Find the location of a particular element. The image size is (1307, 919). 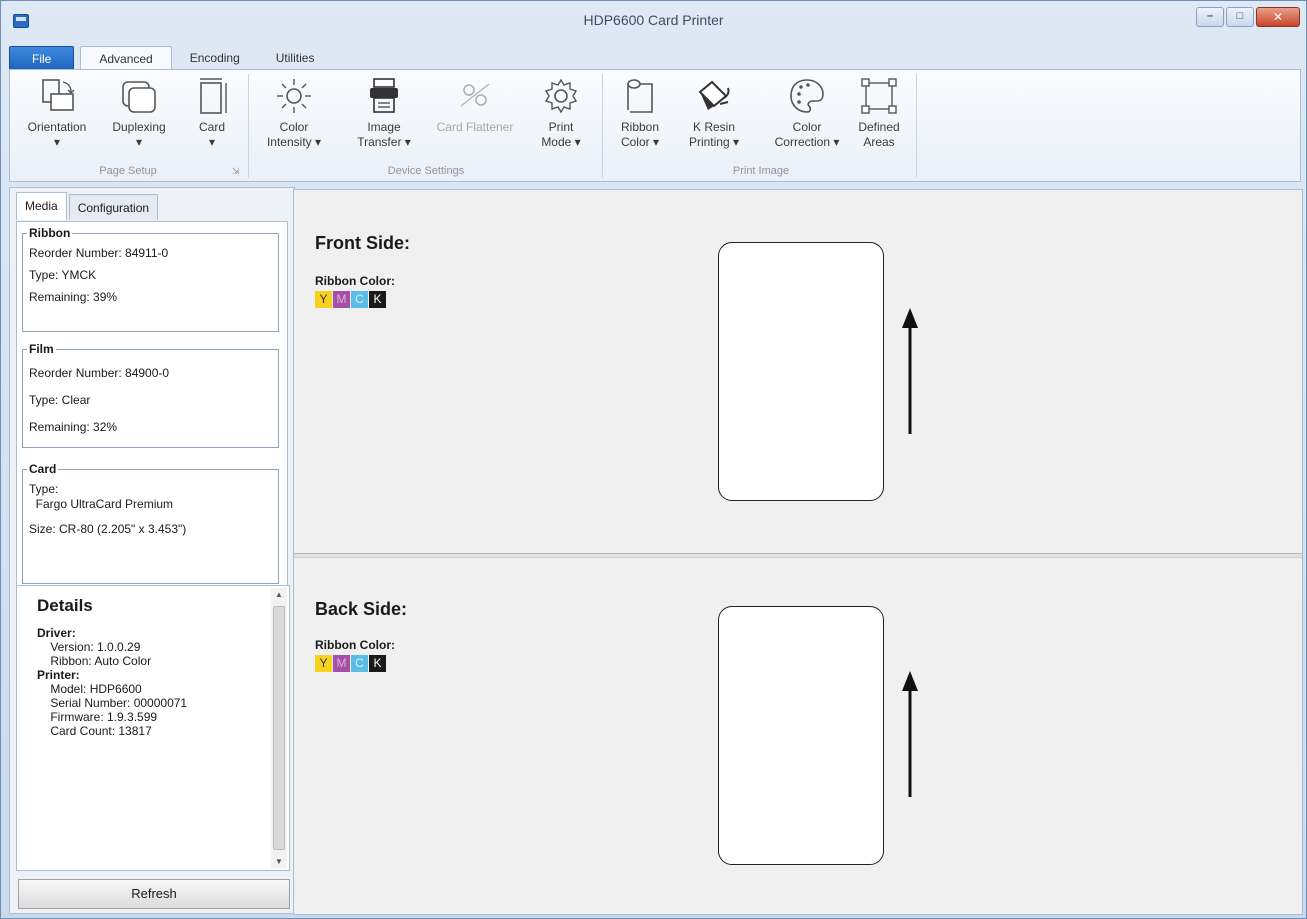

minimize-button: – is located at coordinates (1210, 17).